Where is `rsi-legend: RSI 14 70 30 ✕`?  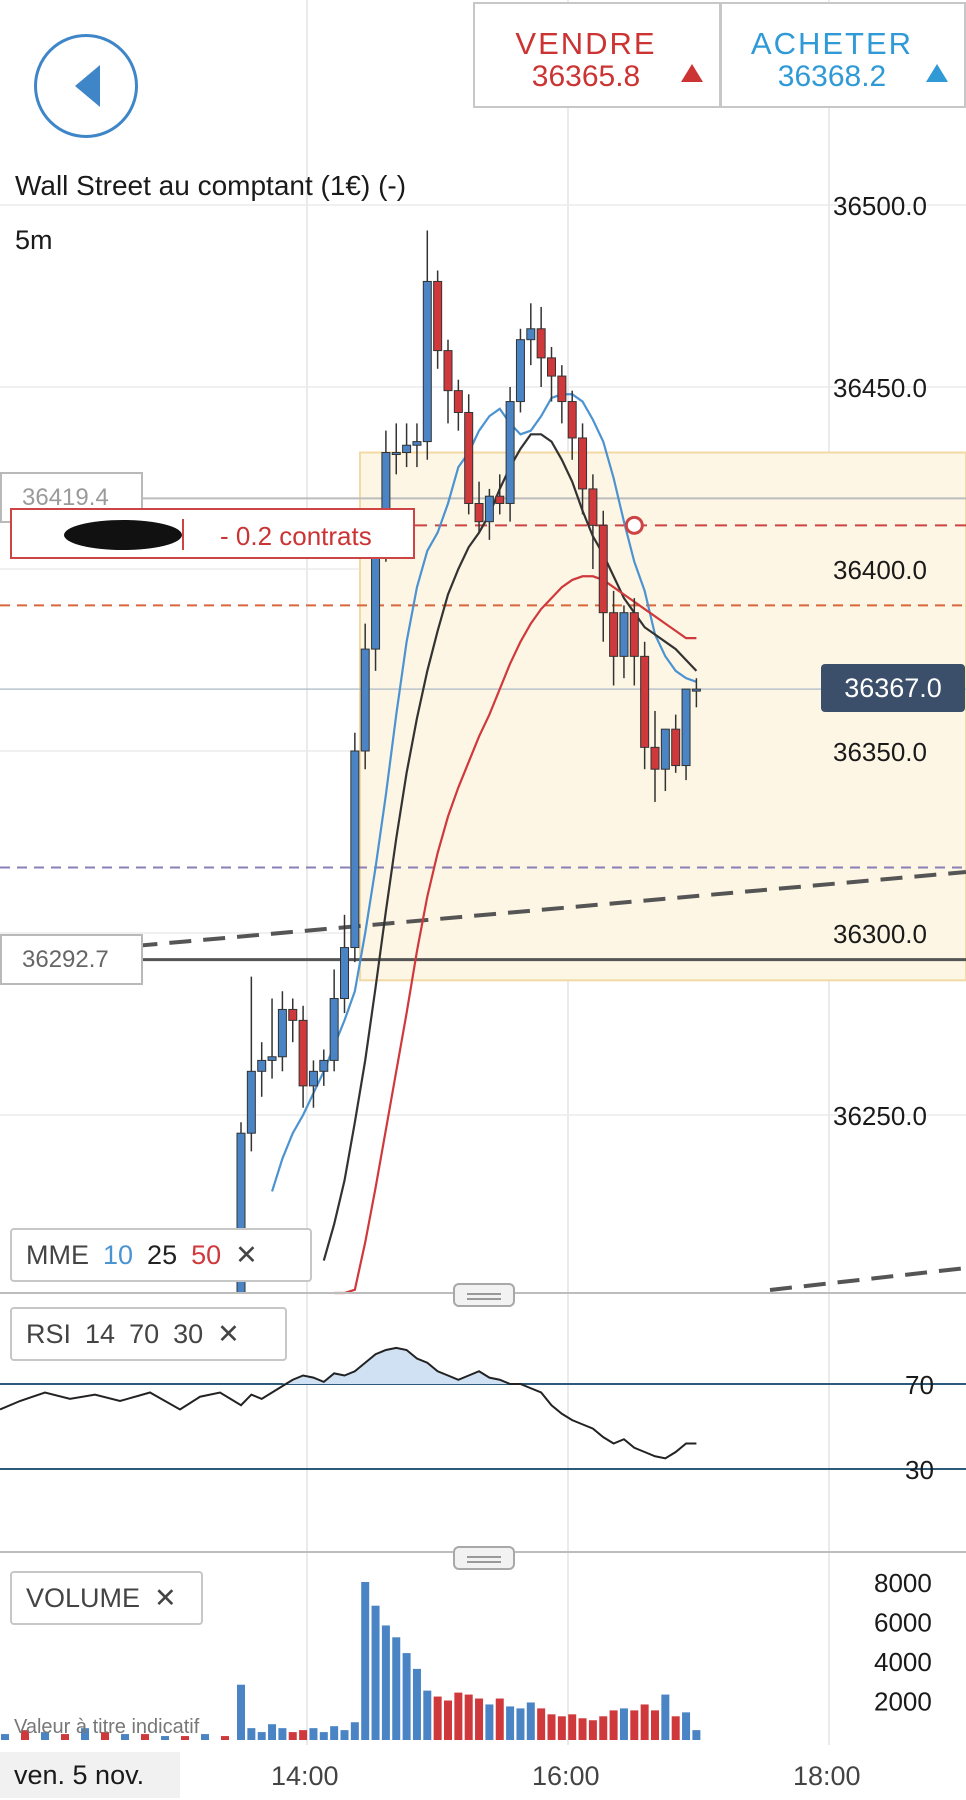
rsi-legend: RSI 14 70 30 ✕ is located at coordinates (148, 1334).